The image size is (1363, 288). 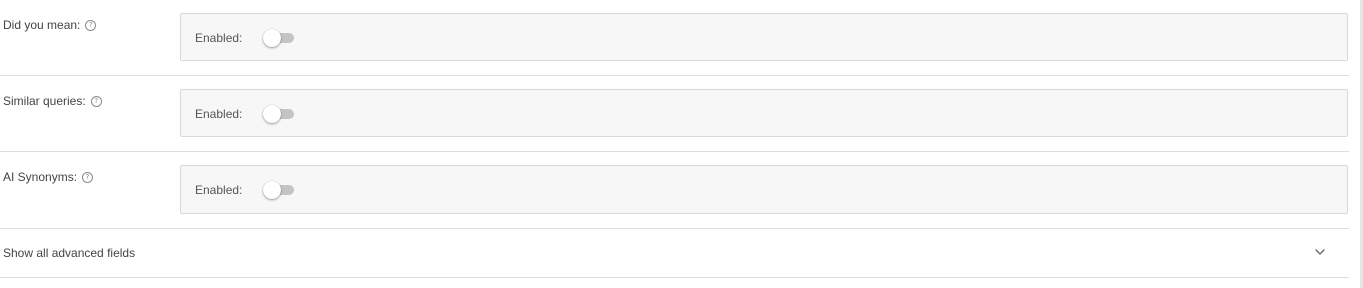 What do you see at coordinates (764, 189) in the screenshot?
I see `setting-field-ai-synonyms: Enabled:` at bounding box center [764, 189].